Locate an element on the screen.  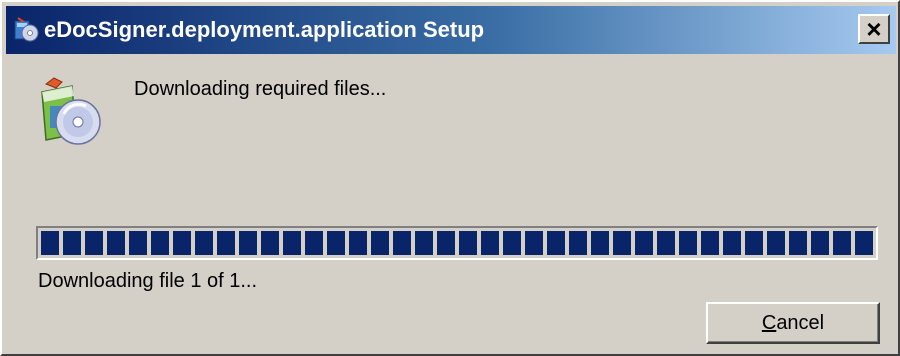
download-progress-bar is located at coordinates (457, 243).